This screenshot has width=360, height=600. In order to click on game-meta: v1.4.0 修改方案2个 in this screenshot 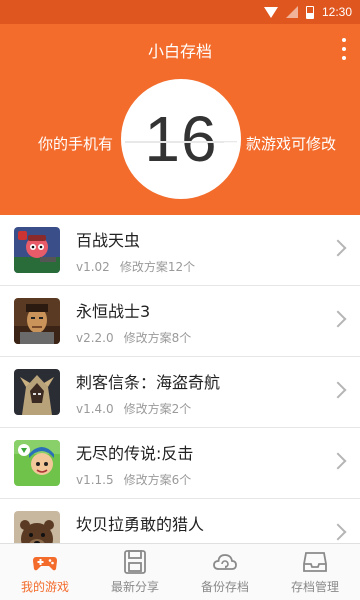, I will do `click(133, 408)`.